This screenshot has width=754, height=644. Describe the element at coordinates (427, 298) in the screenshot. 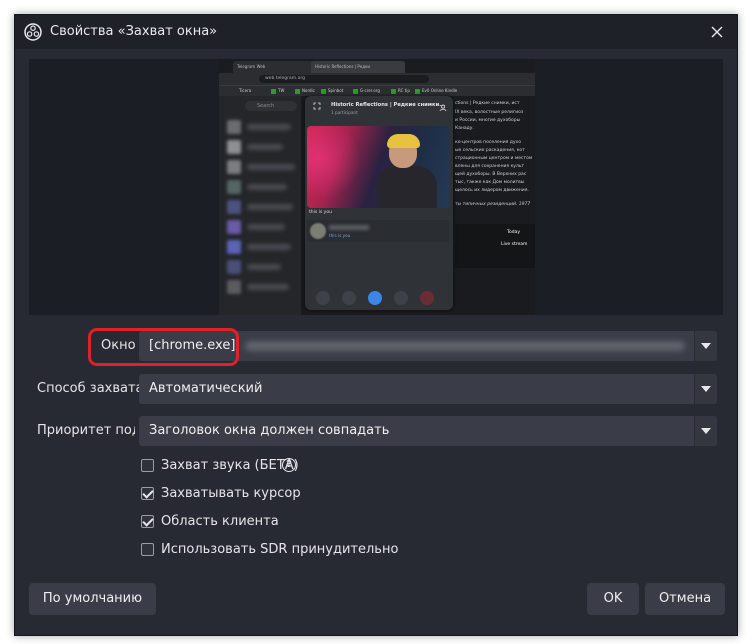

I see `end-call-icon` at that location.